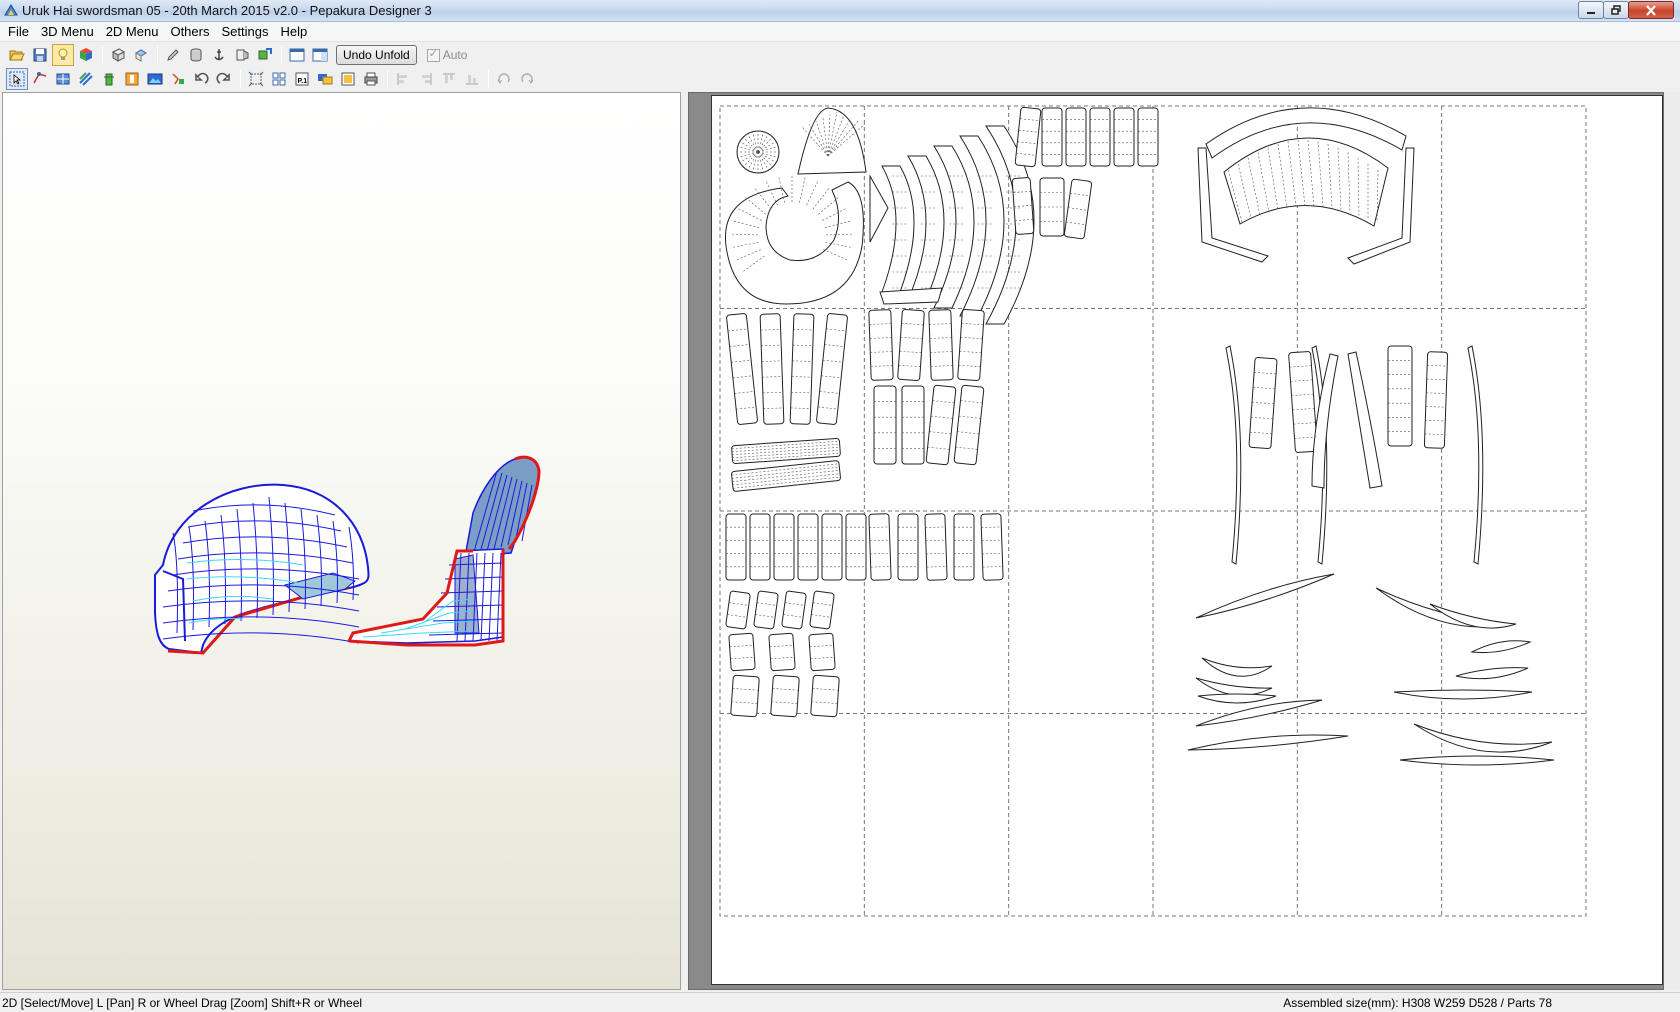 Image resolution: width=1680 pixels, height=1012 pixels. I want to click on close-icon, so click(1651, 10).